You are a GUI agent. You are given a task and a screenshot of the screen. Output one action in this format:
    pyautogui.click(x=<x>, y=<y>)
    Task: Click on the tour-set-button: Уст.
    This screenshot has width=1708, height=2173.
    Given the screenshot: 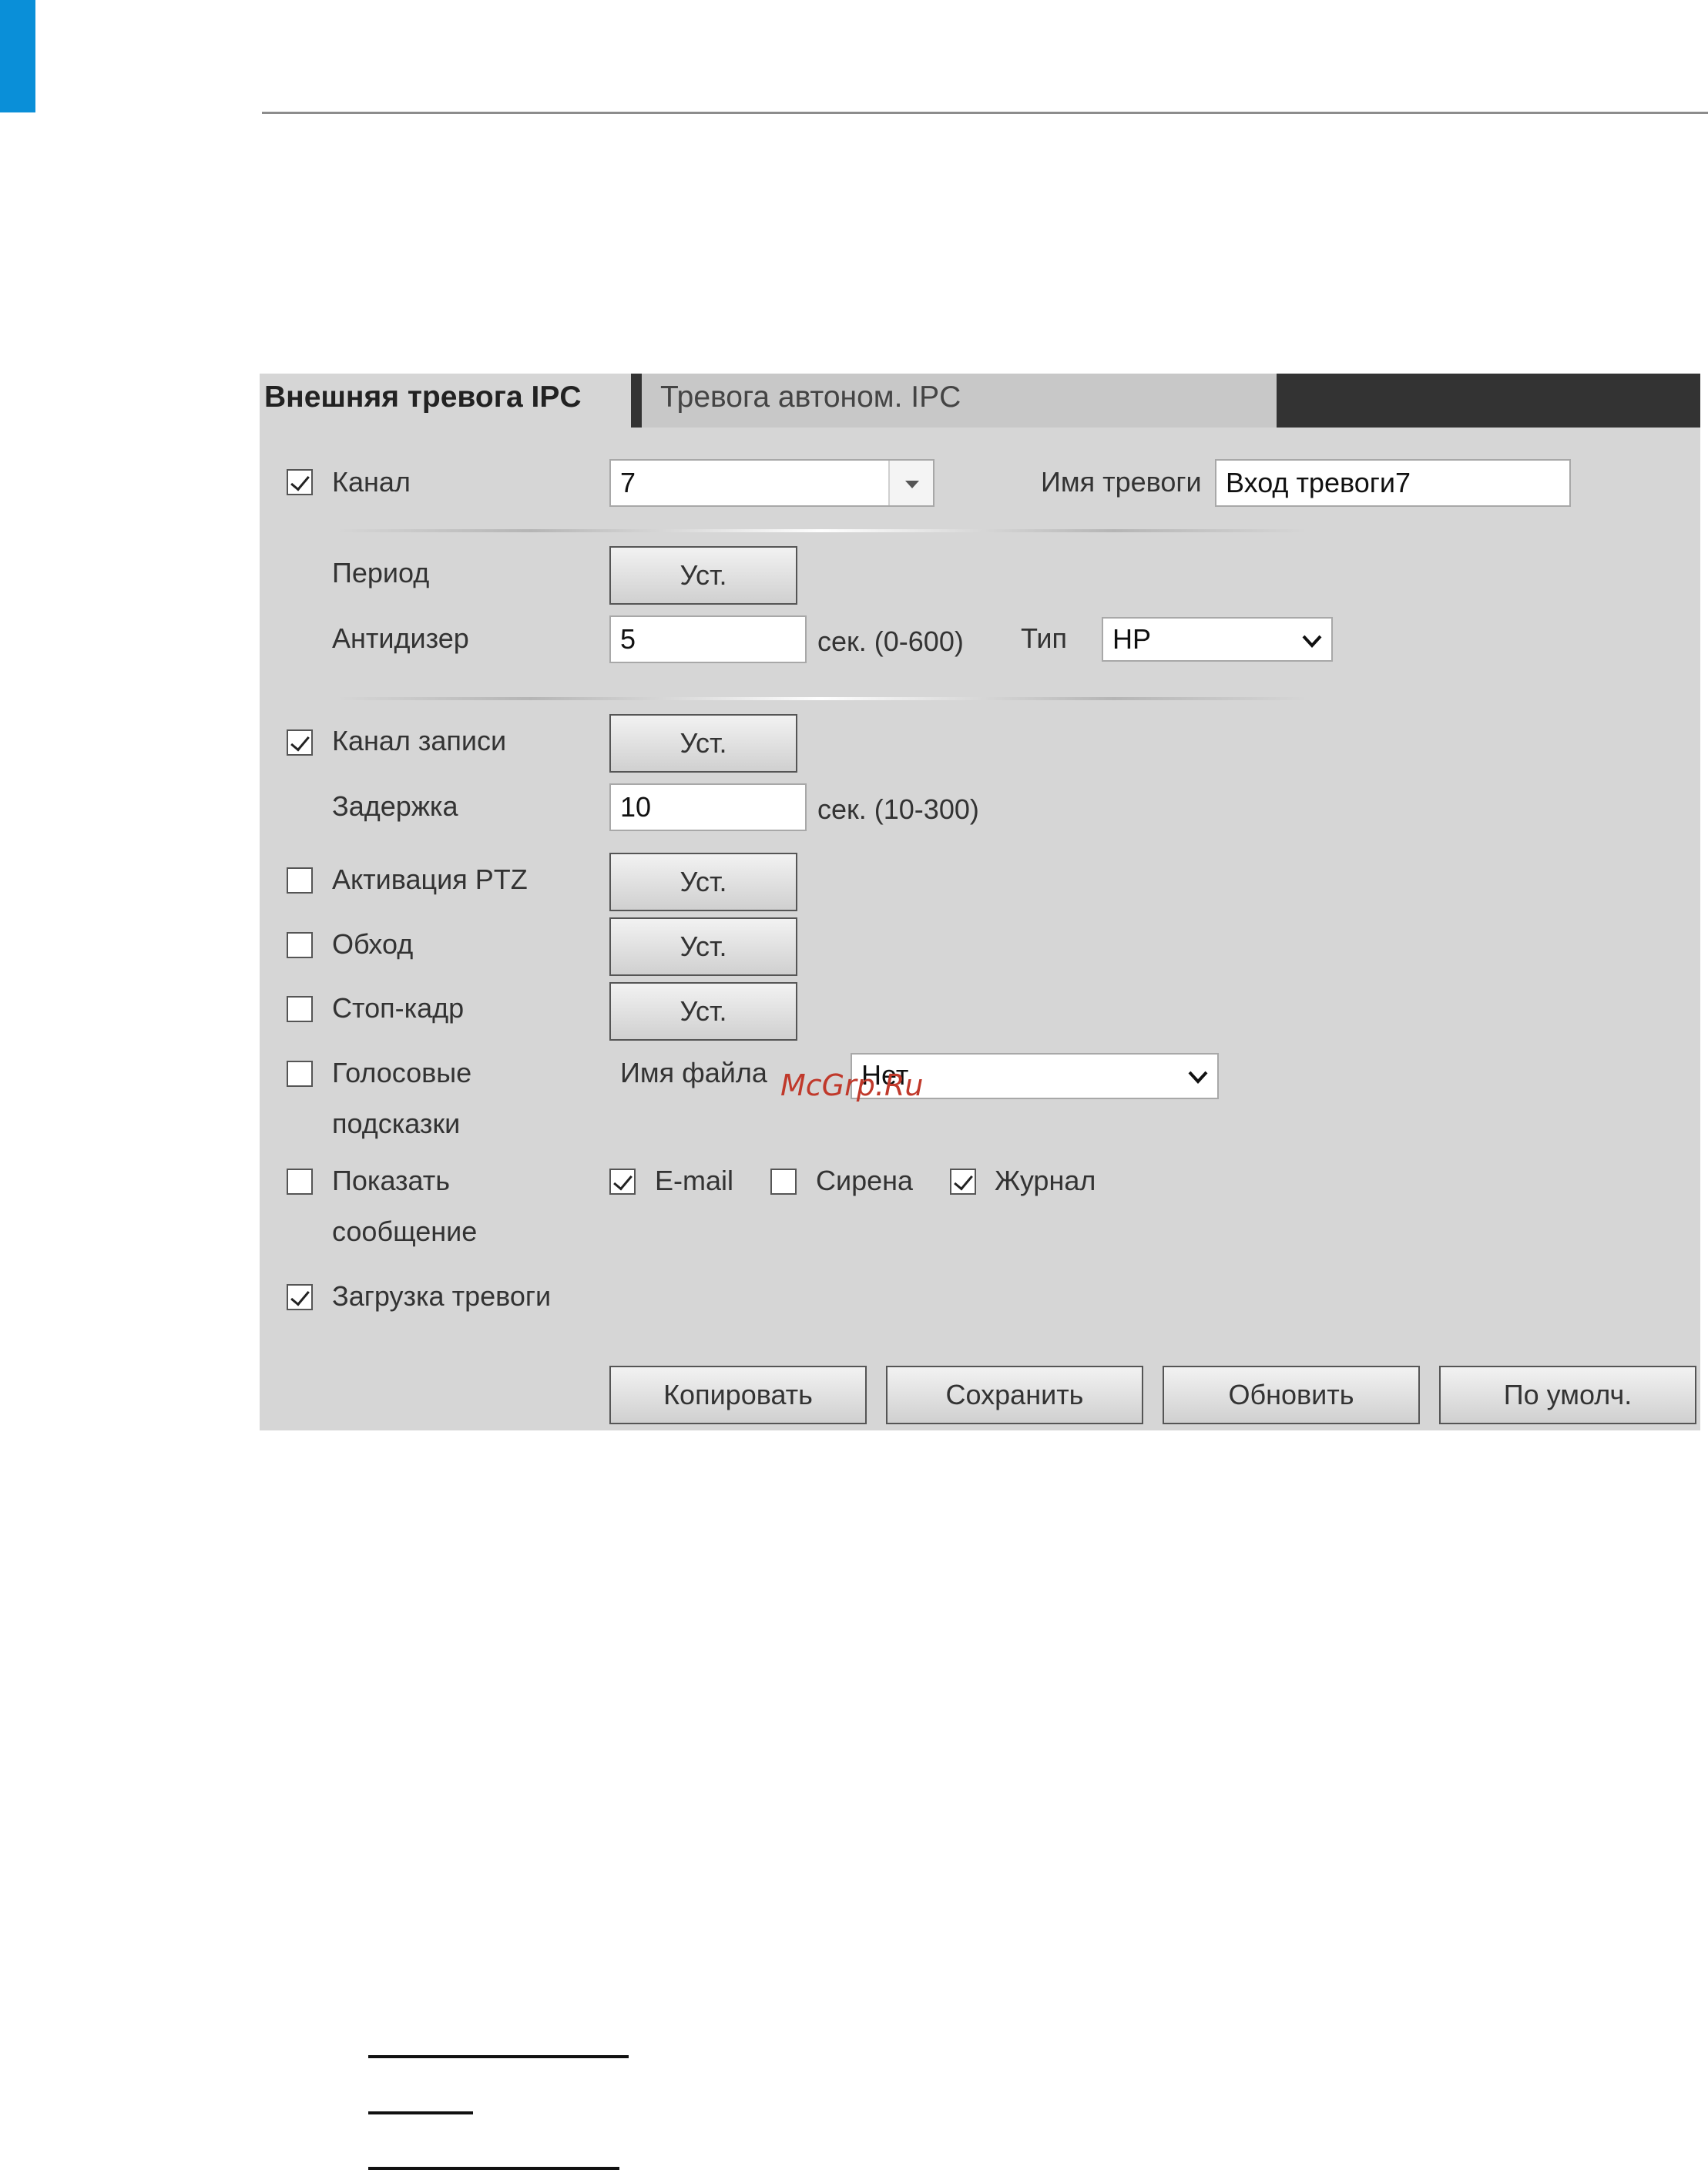 What is the action you would take?
    pyautogui.click(x=703, y=947)
    